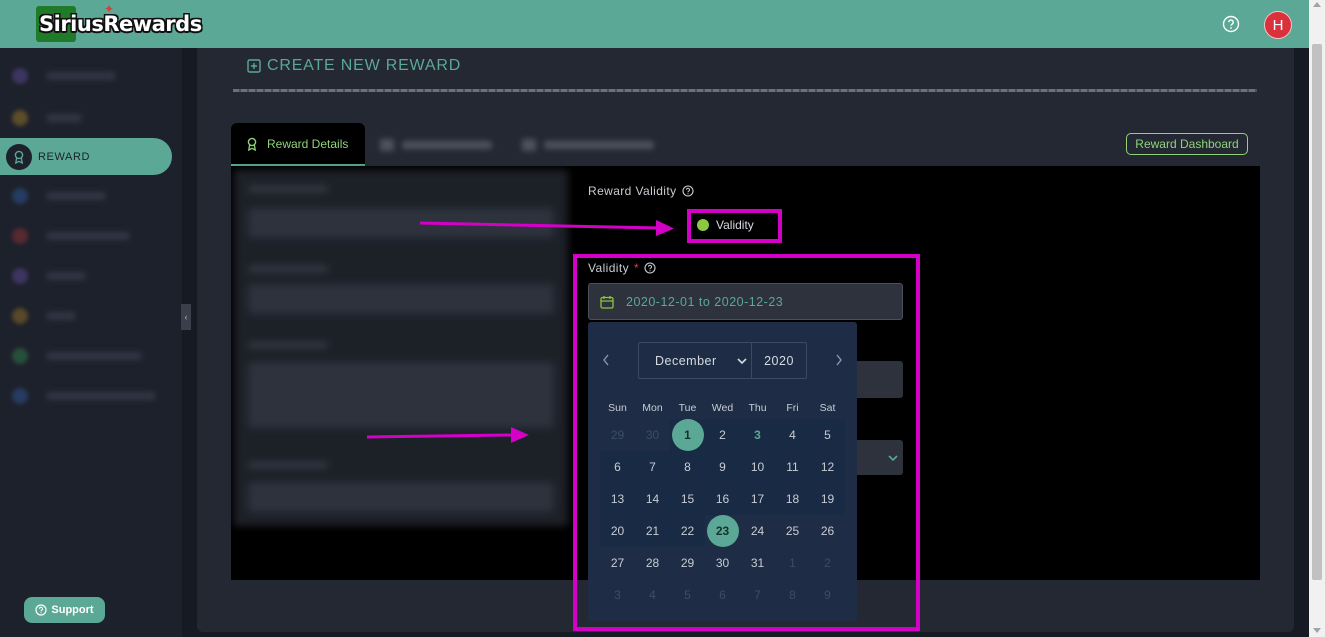 The image size is (1325, 637). I want to click on brand-name: SiriusRewards, so click(120, 24).